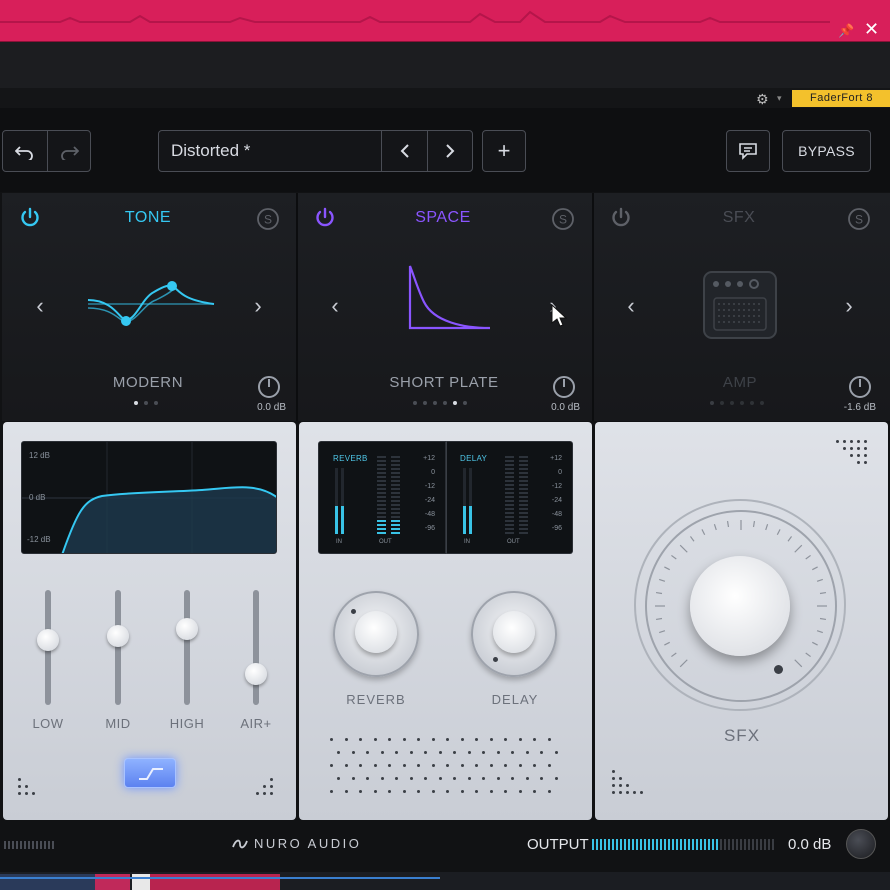  What do you see at coordinates (48, 640) in the screenshot?
I see `low-slider-thumb` at bounding box center [48, 640].